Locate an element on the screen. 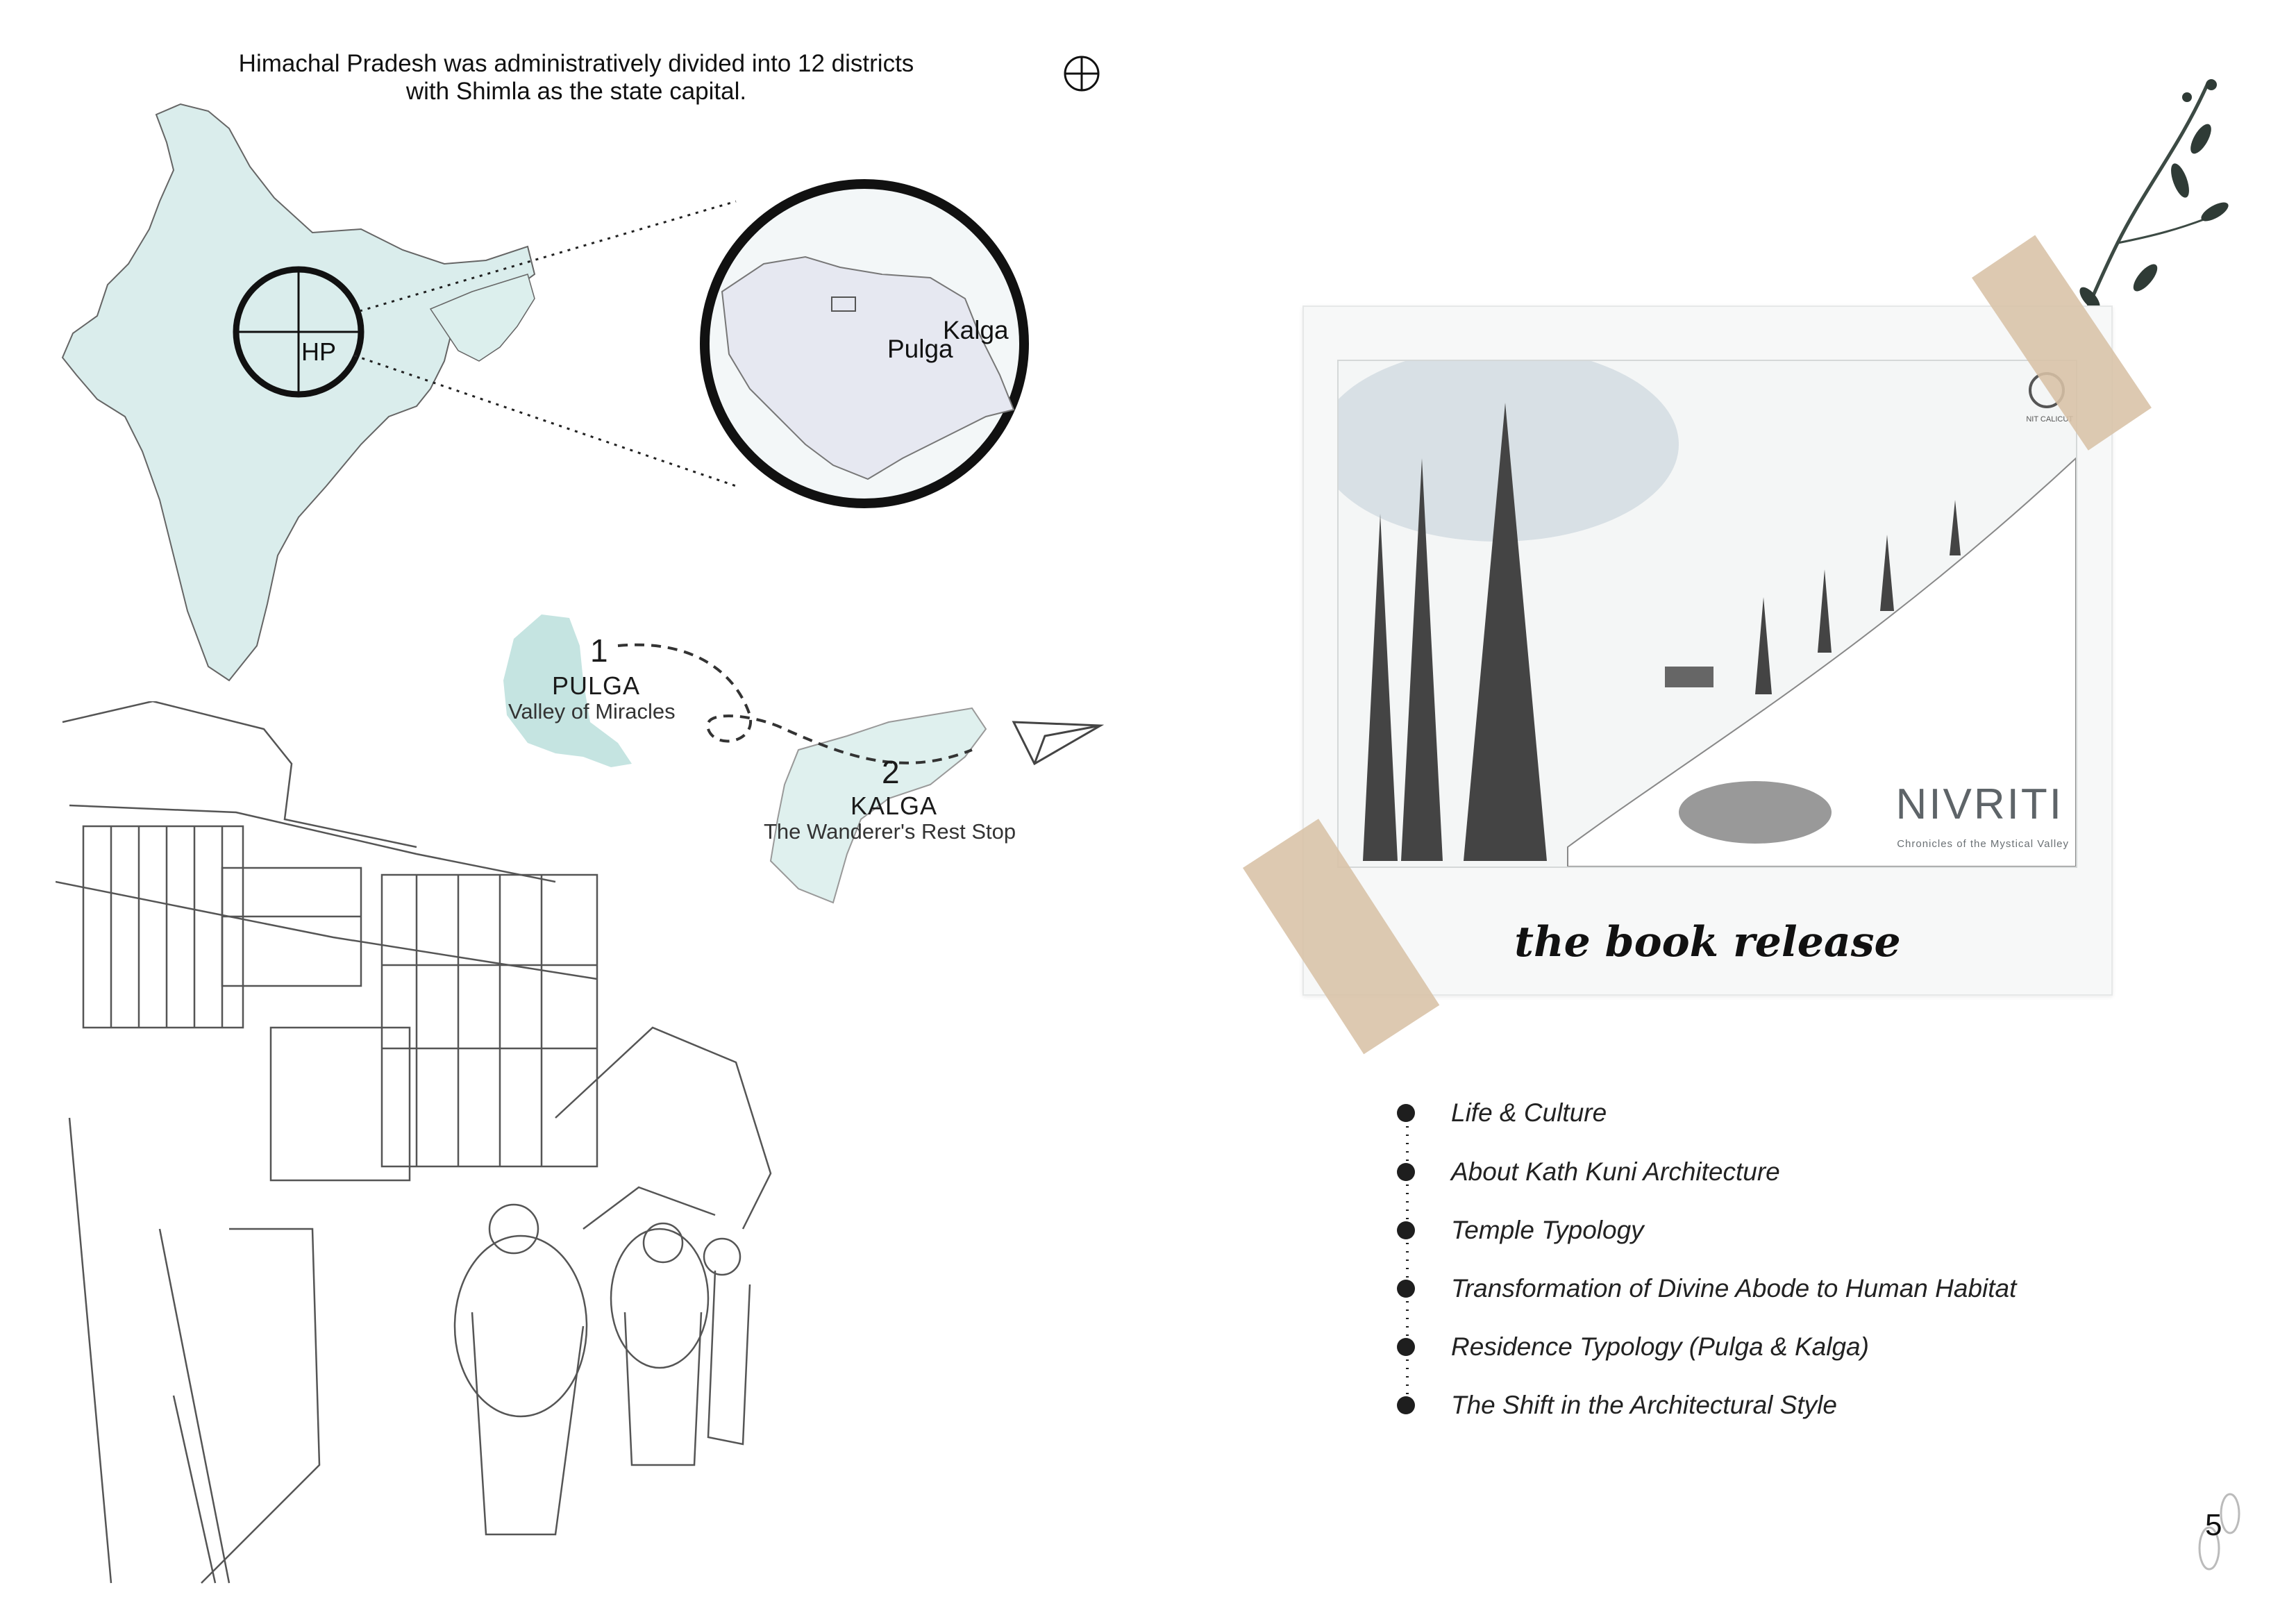 This screenshot has width=2296, height=1624. toc-item: Residence Typology (Pulga & Kalga) is located at coordinates (1660, 1347).